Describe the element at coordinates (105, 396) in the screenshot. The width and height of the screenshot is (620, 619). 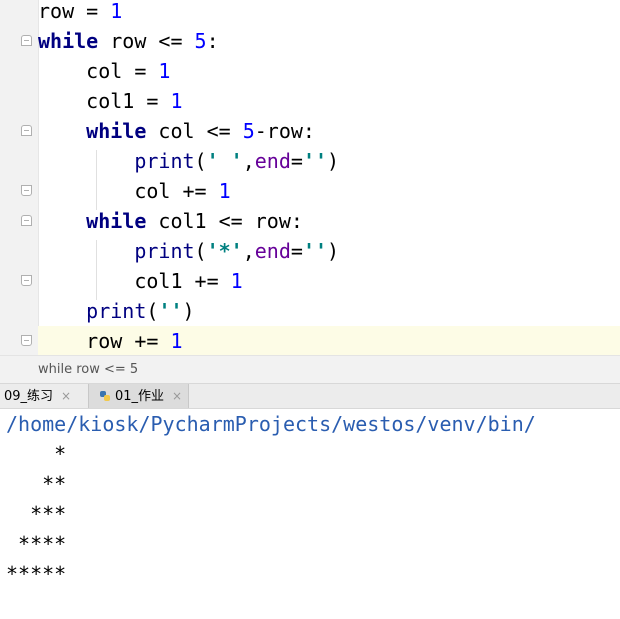
I see `python-icon` at that location.